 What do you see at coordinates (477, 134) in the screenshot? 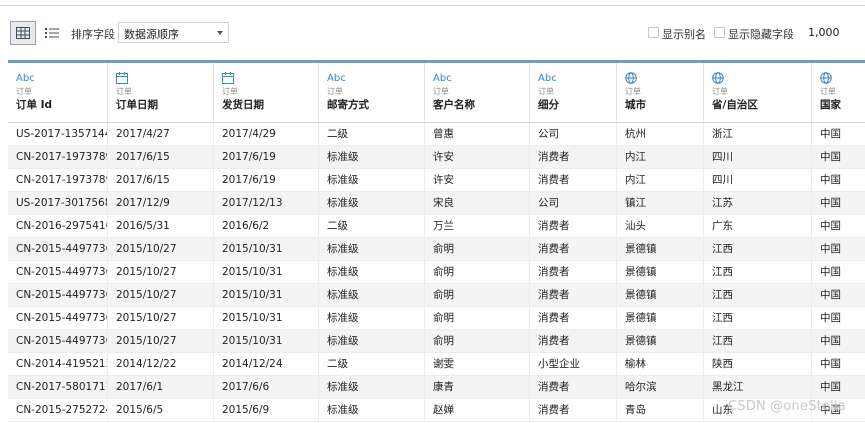
I see `table-cell: 曾惠` at bounding box center [477, 134].